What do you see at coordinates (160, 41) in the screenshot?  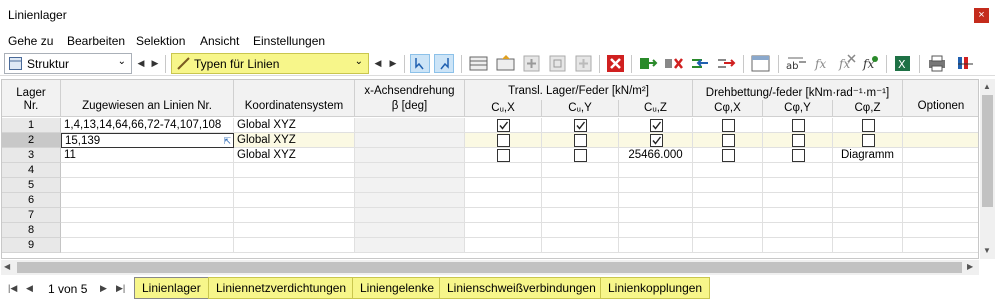 I see `menu-selektion: Selektion` at bounding box center [160, 41].